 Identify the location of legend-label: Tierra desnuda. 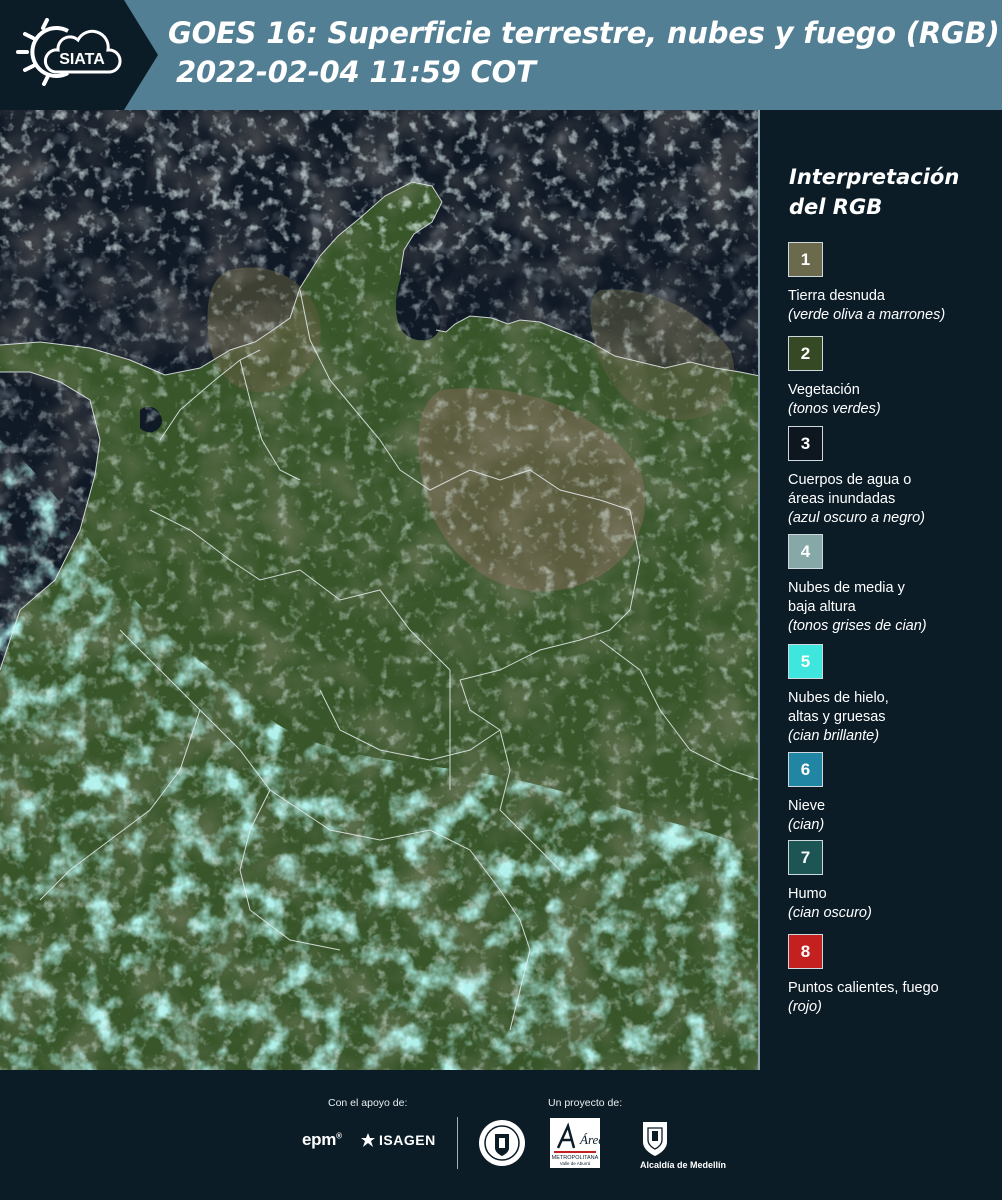
(836, 296).